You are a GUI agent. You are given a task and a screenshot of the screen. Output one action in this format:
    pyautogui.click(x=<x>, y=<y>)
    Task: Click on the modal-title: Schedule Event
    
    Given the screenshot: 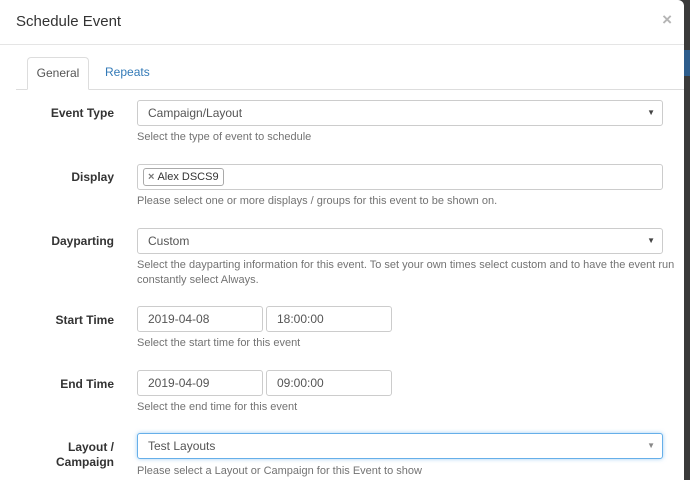 What is the action you would take?
    pyautogui.click(x=69, y=21)
    